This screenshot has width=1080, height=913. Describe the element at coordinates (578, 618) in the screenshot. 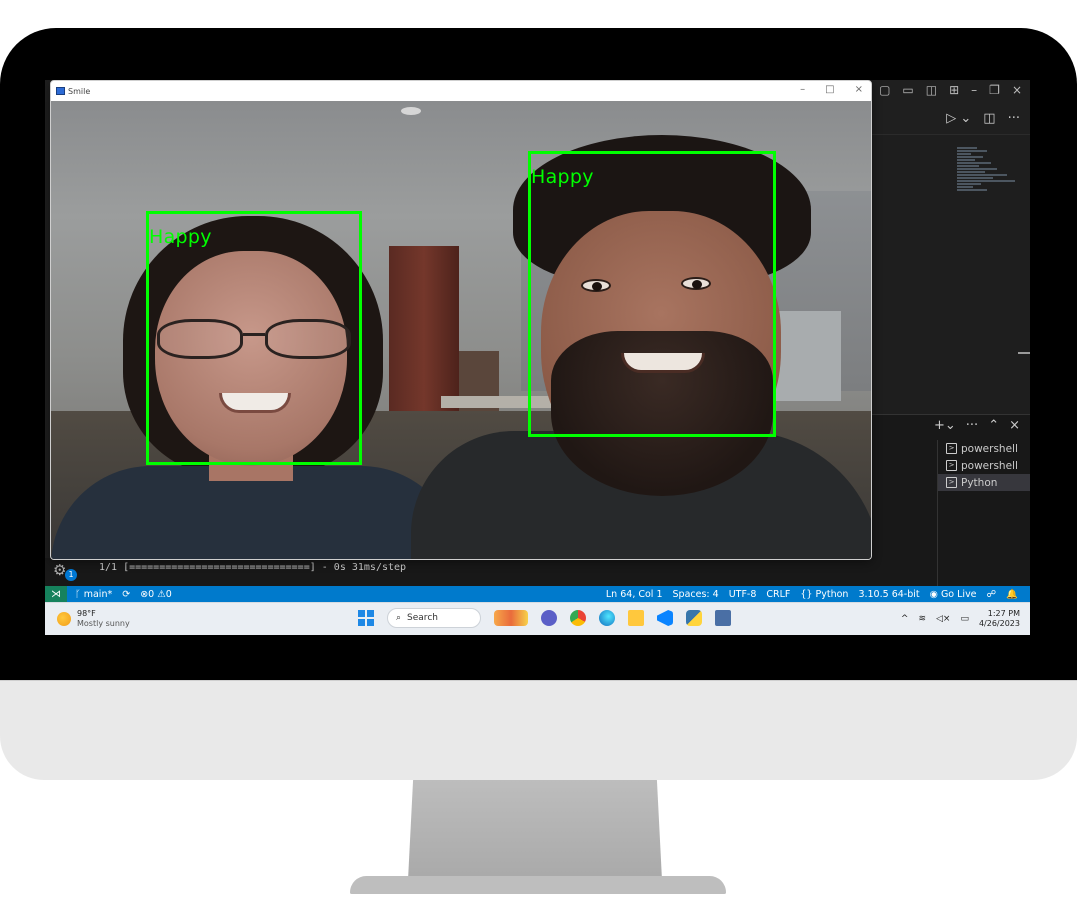

I see `chrome-icon` at that location.